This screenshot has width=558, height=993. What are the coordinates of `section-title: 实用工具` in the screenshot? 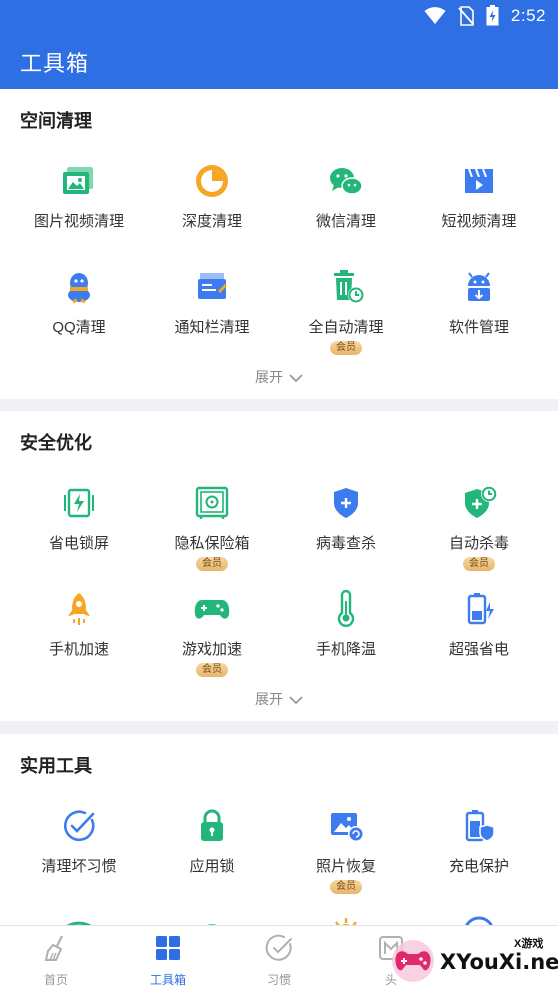 It's located at (56, 766).